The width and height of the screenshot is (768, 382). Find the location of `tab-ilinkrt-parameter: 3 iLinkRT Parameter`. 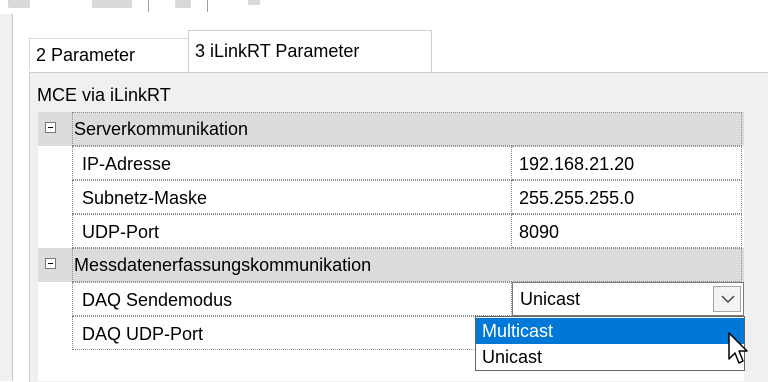

tab-ilinkrt-parameter: 3 iLinkRT Parameter is located at coordinates (310, 51).